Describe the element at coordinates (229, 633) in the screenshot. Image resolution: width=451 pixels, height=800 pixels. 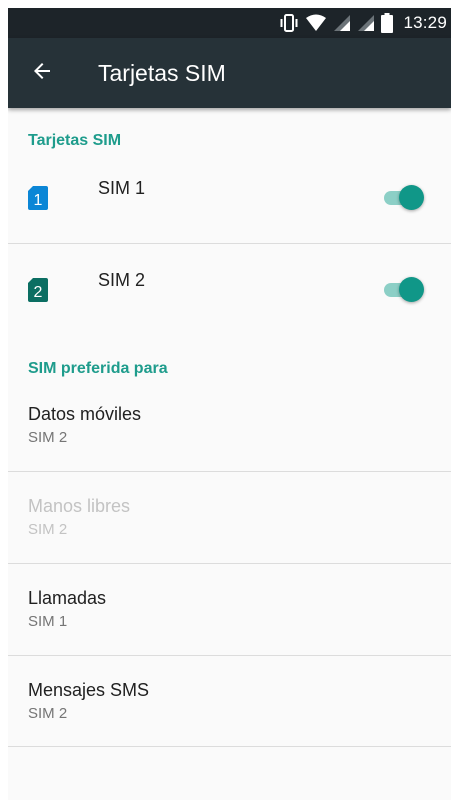
I see `pref-item-llamadas: Llamadas SIM 1` at that location.